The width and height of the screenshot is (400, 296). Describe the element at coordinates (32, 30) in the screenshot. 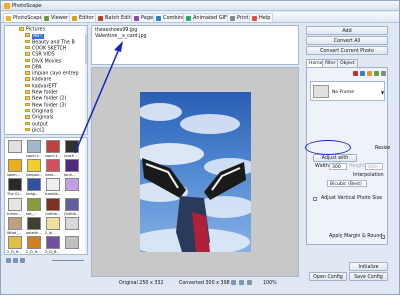

I see `tree-item: Pictures` at that location.